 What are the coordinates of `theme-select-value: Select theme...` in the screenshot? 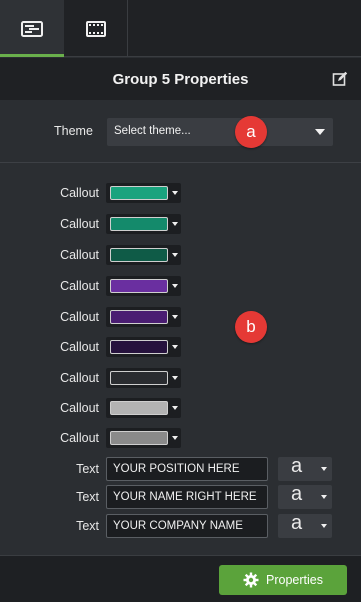 It's located at (152, 131).